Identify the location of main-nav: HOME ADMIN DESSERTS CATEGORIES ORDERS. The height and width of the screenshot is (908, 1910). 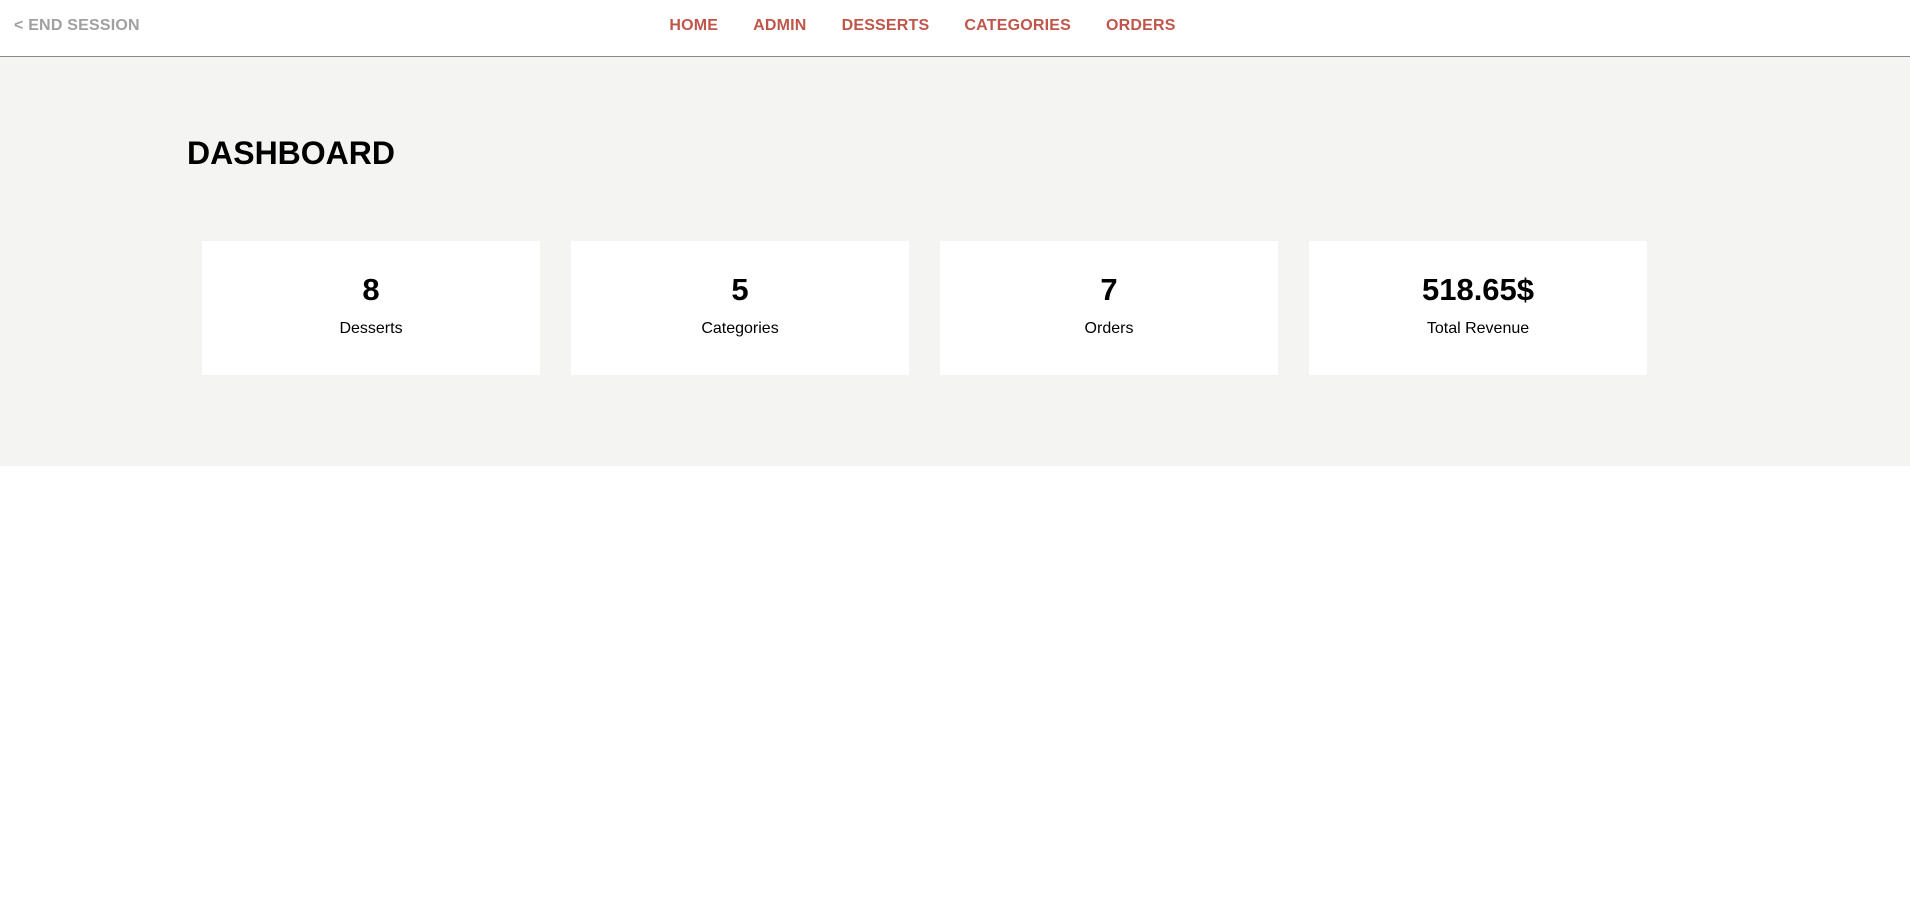
(955, 26).